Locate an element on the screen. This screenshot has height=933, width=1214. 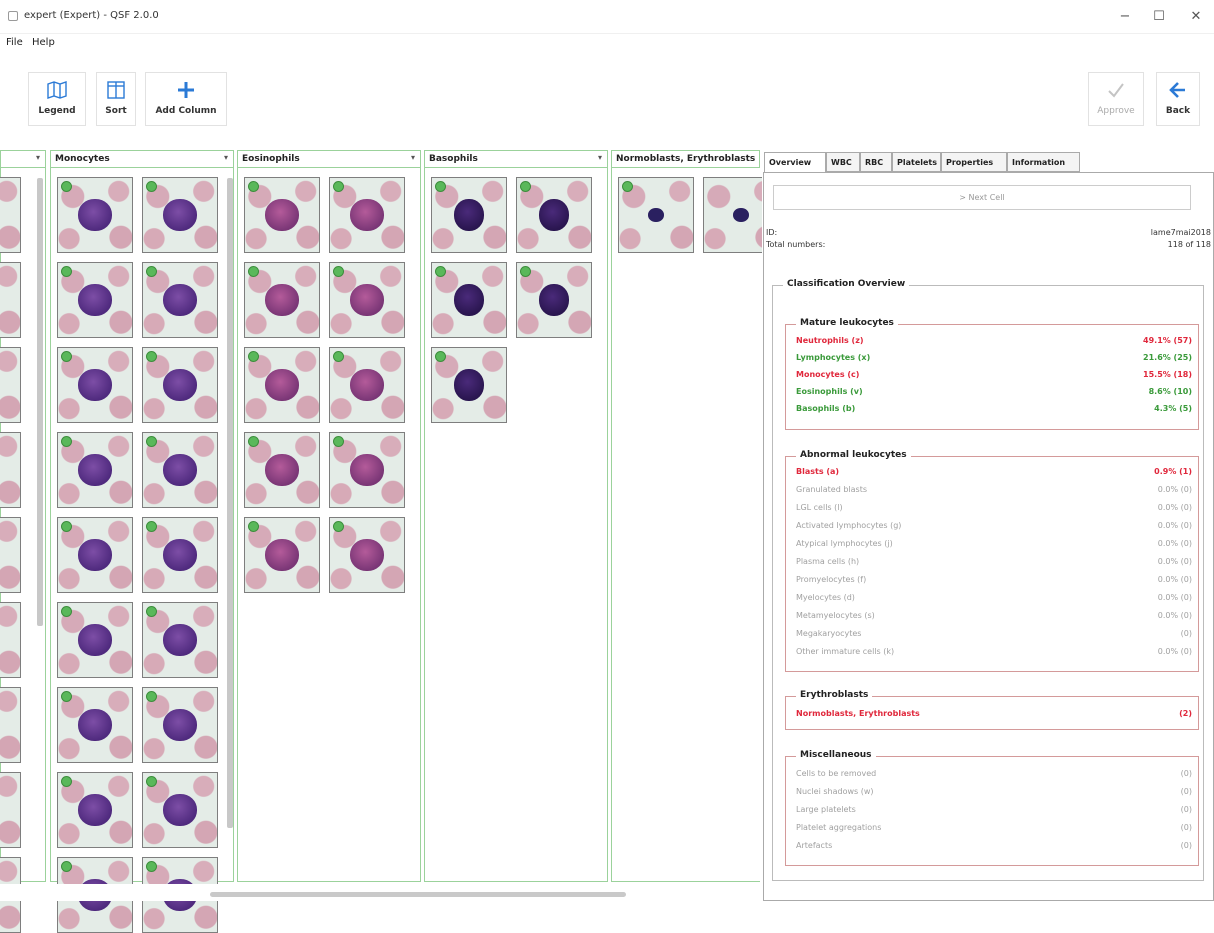
next-cell-button: > Next Cell is located at coordinates (982, 197).